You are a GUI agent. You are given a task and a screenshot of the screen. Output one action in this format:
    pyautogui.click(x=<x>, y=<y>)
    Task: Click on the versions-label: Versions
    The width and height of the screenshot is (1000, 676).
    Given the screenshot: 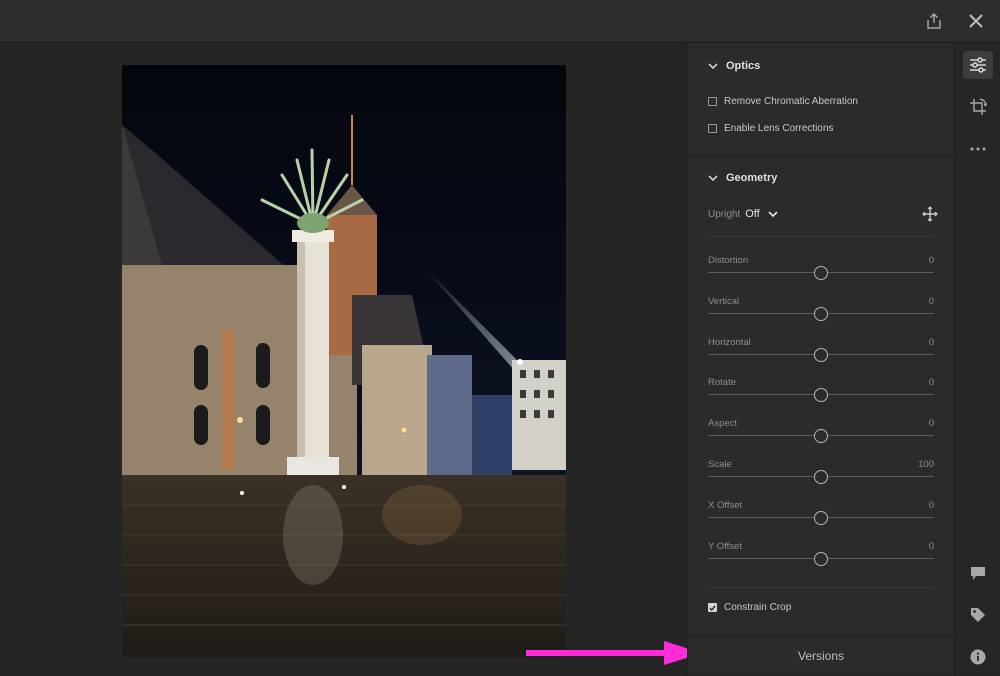 What is the action you would take?
    pyautogui.click(x=821, y=656)
    